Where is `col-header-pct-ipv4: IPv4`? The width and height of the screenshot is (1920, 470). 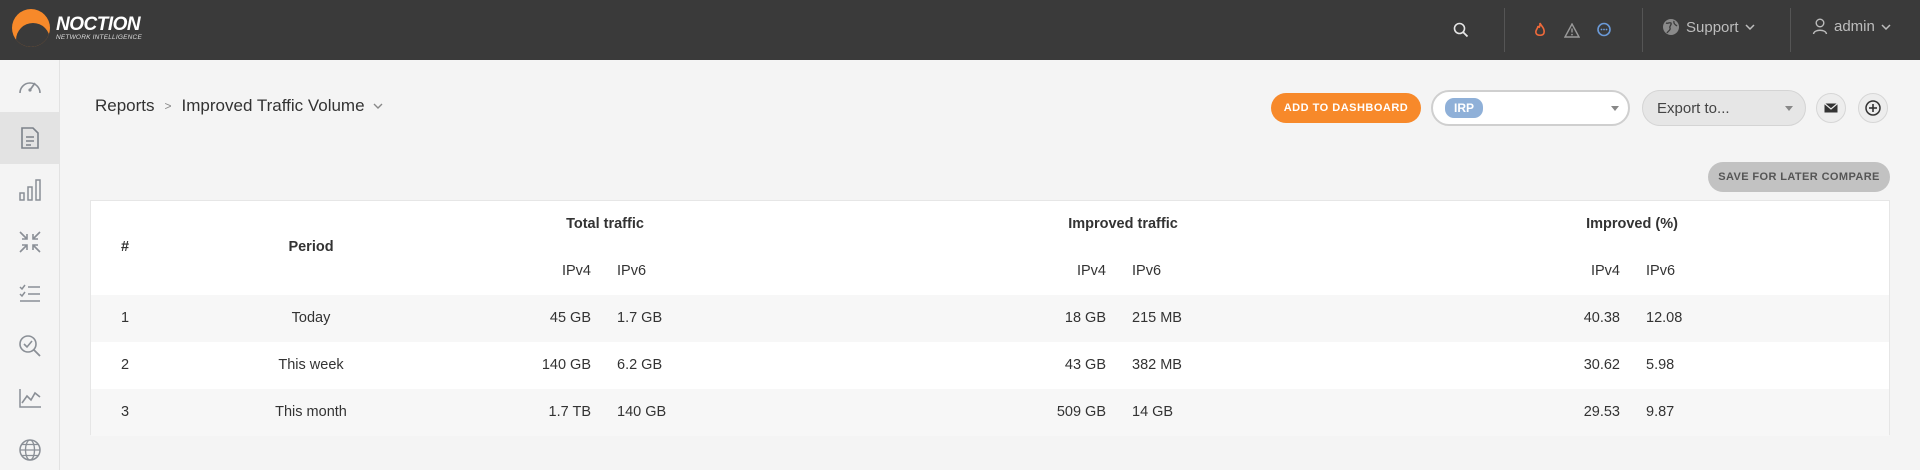
col-header-pct-ipv4: IPv4 is located at coordinates (1605, 271).